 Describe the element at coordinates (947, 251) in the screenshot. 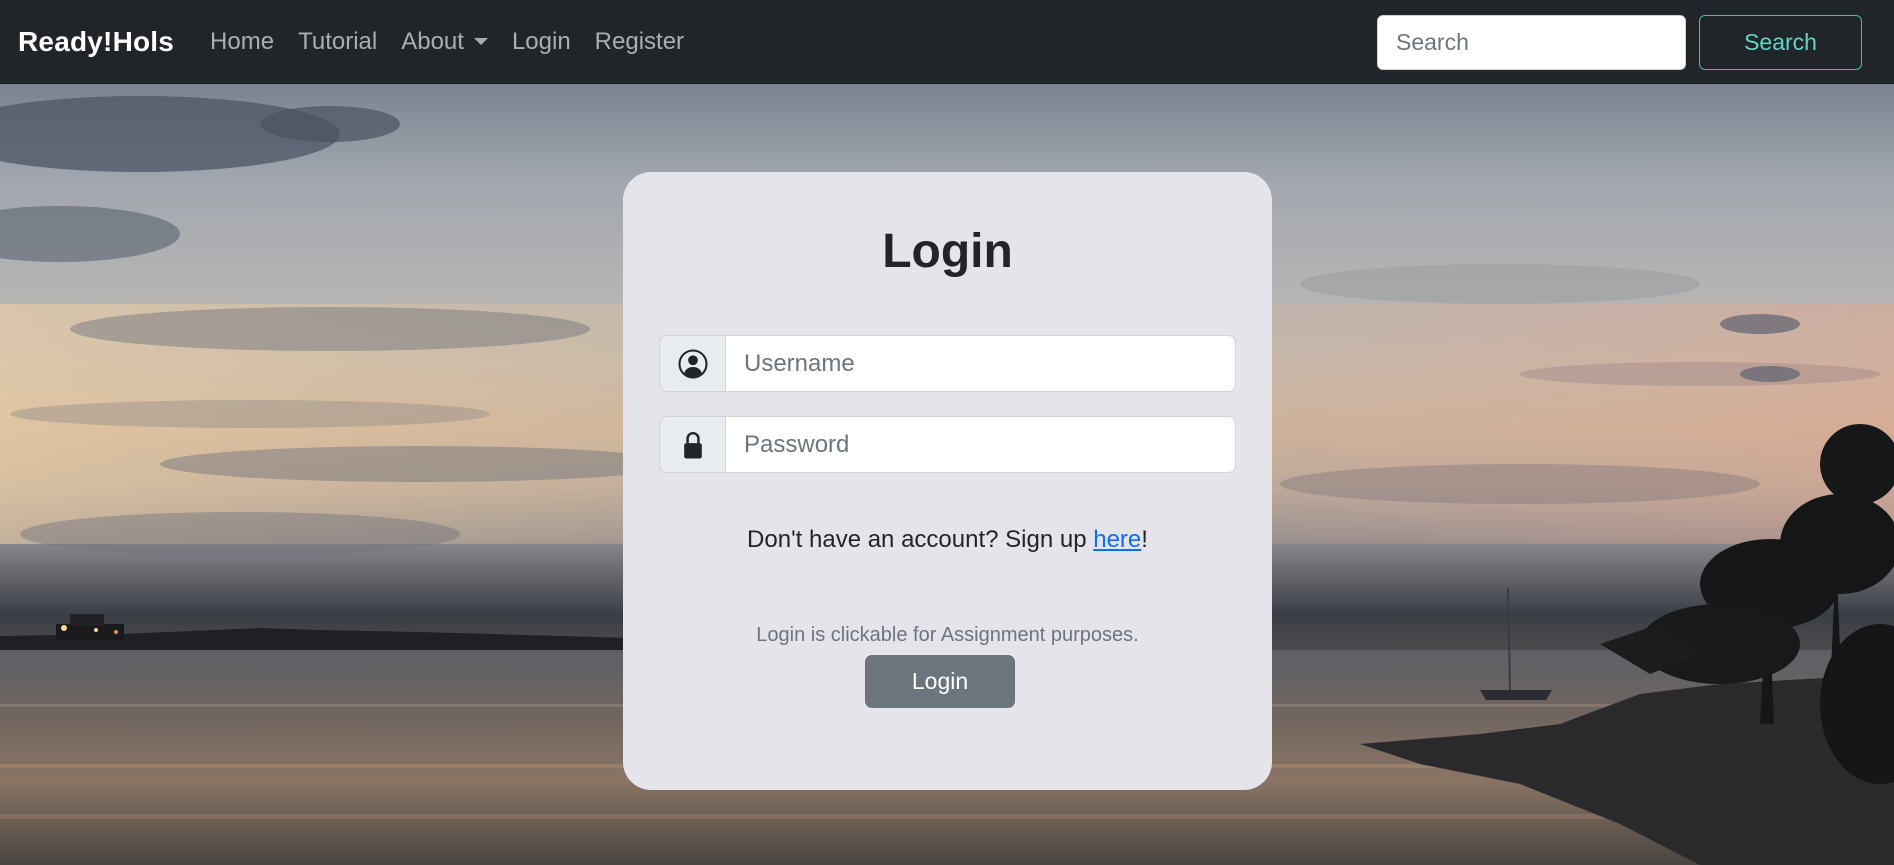

I see `login-title: Login` at that location.